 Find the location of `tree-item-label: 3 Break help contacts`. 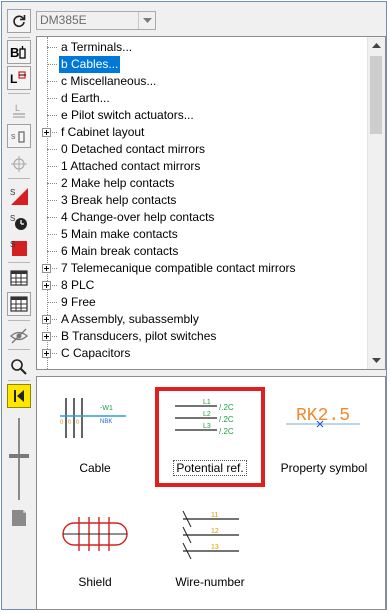

tree-item-label: 3 Break help contacts is located at coordinates (119, 200).